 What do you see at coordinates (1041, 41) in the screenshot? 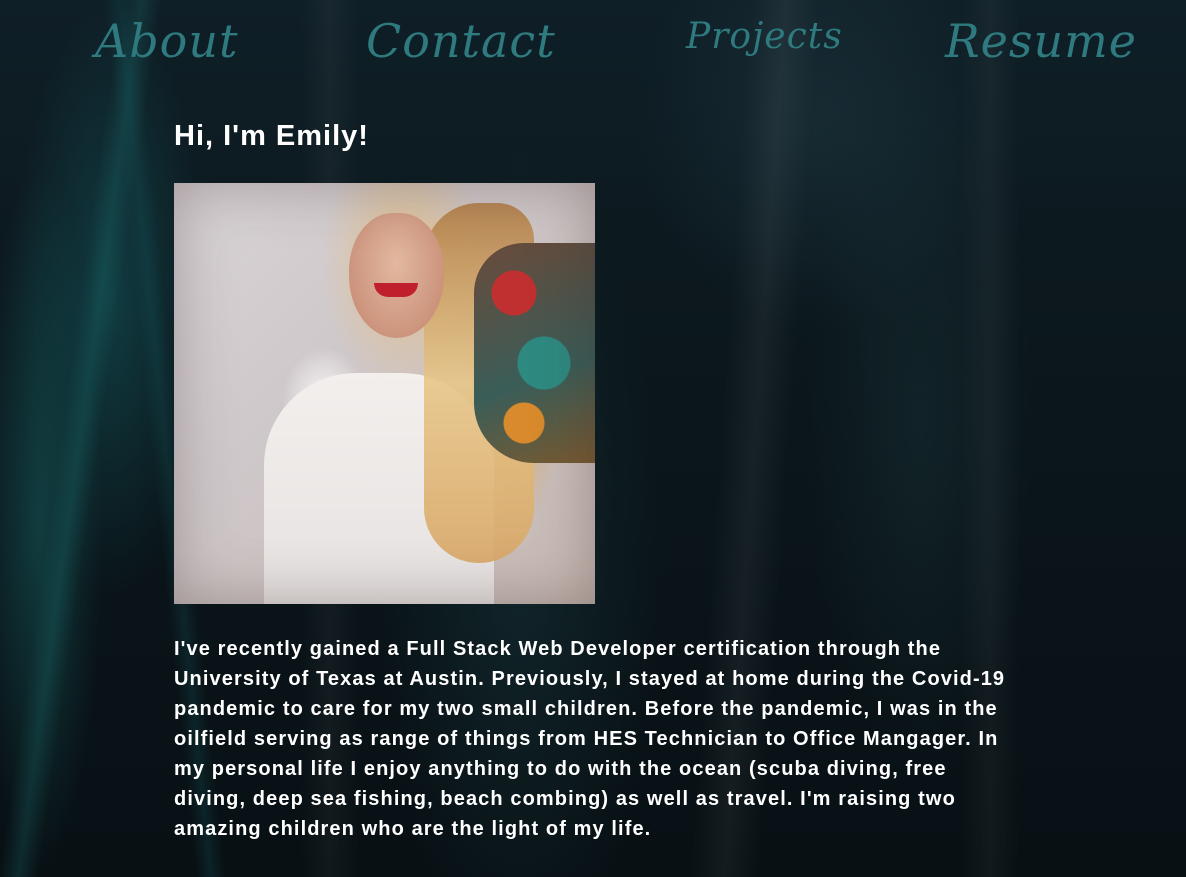
I see `nav-link-resume: Resume` at bounding box center [1041, 41].